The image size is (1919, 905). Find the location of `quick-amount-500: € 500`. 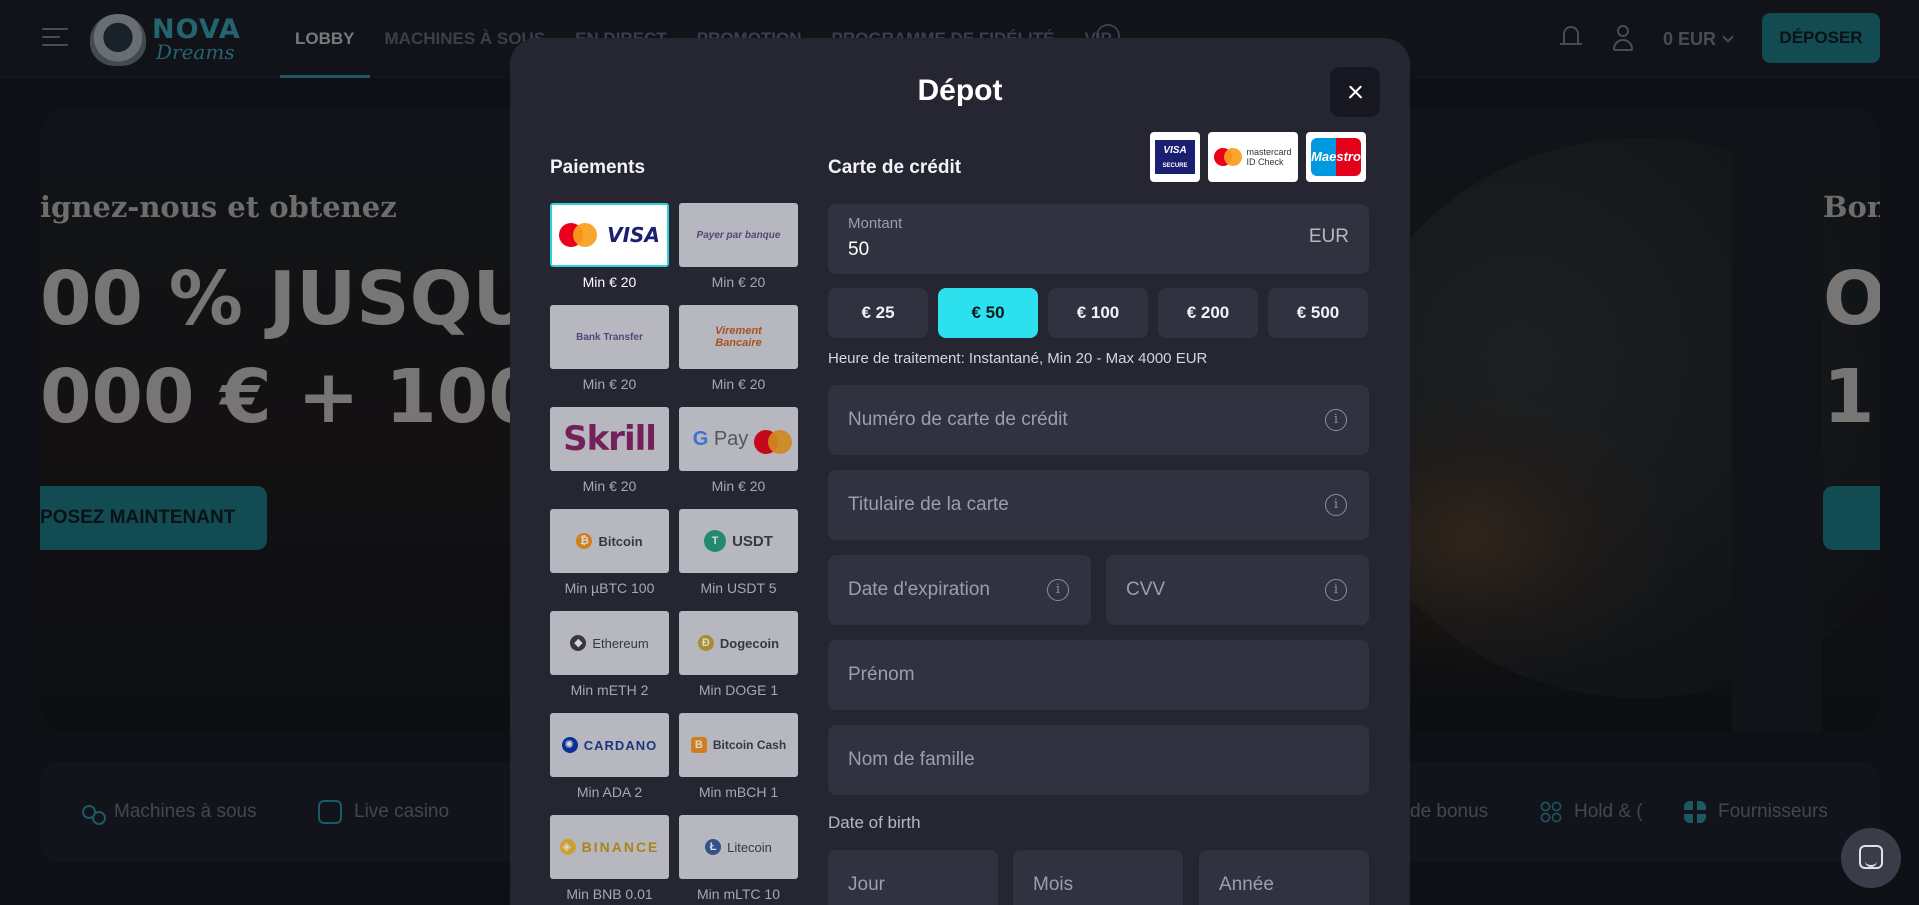

quick-amount-500: € 500 is located at coordinates (1318, 313).